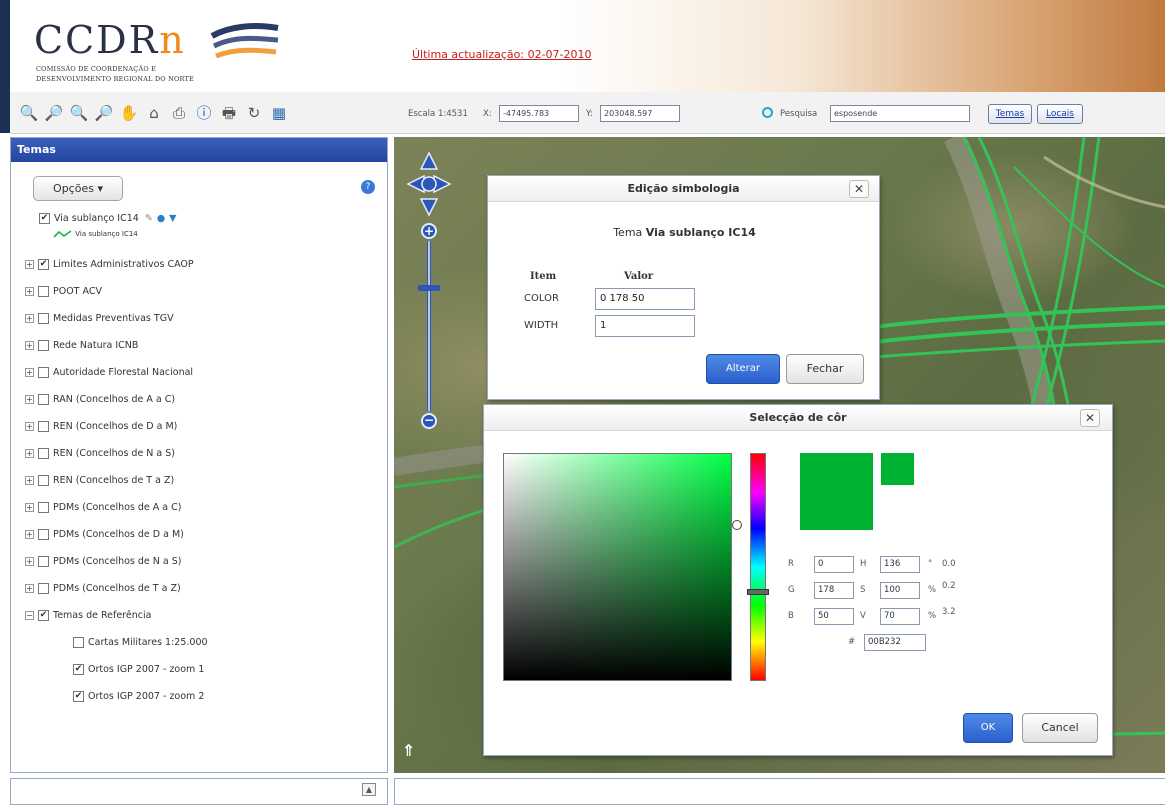 This screenshot has height=805, width=1165. I want to click on layers-icon: ▦, so click(279, 113).